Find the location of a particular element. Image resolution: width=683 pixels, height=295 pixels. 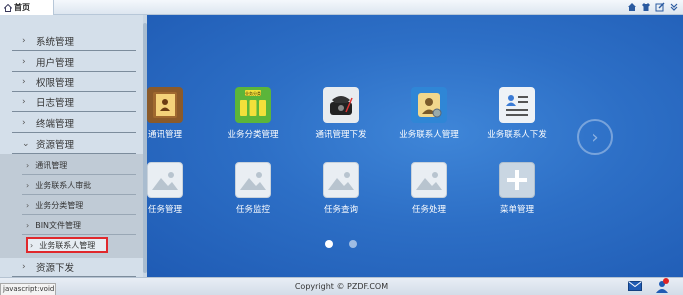

tile-label: 任务查询 is located at coordinates (340, 210).